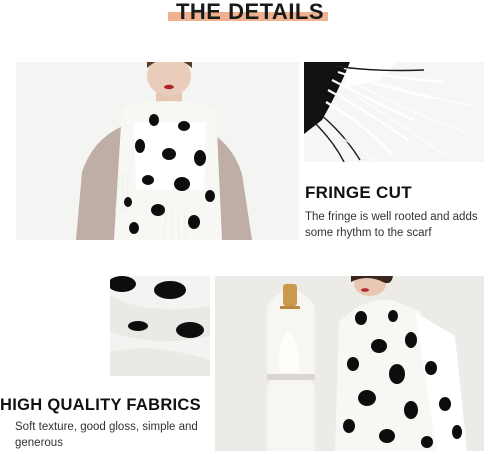  I want to click on fringe-closeup-photo, so click(394, 112).